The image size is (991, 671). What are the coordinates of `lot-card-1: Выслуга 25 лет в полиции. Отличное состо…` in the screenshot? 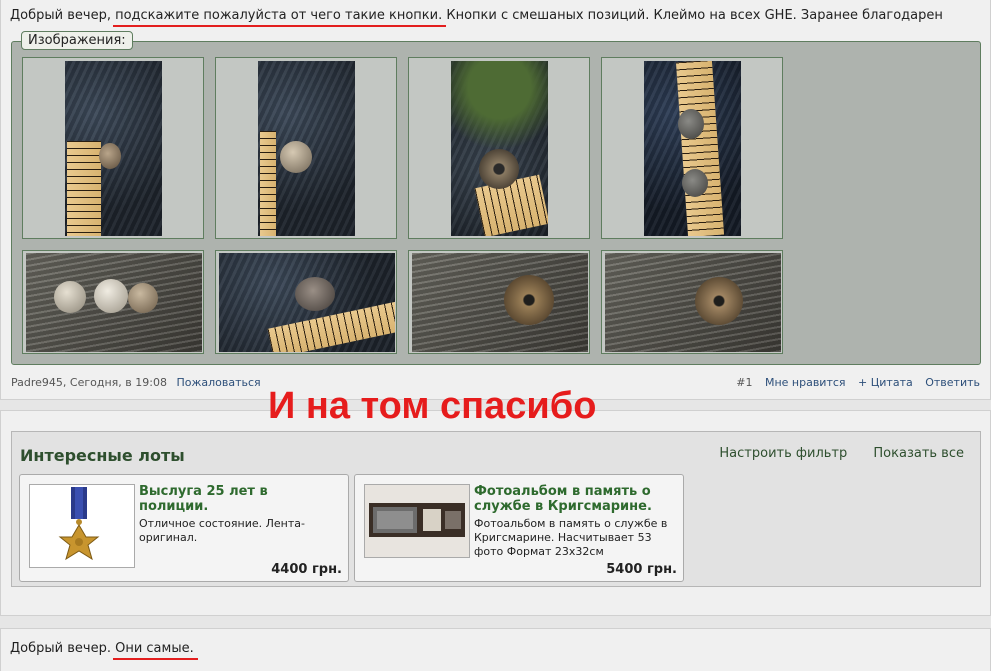 It's located at (184, 528).